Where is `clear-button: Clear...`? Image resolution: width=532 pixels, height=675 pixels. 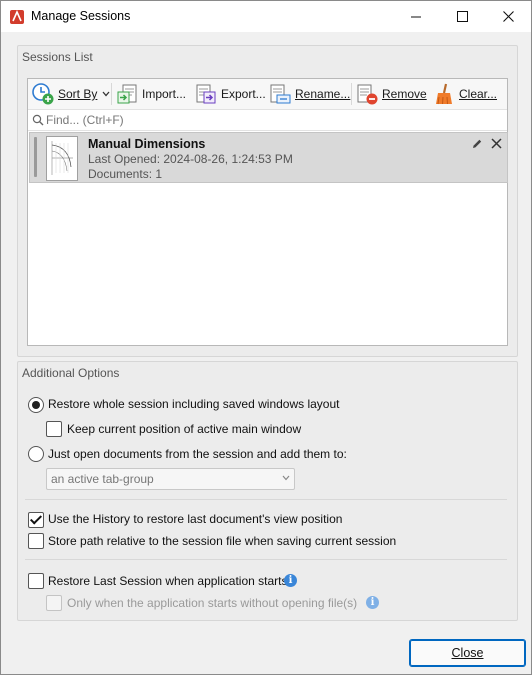
clear-button: Clear... is located at coordinates (464, 94).